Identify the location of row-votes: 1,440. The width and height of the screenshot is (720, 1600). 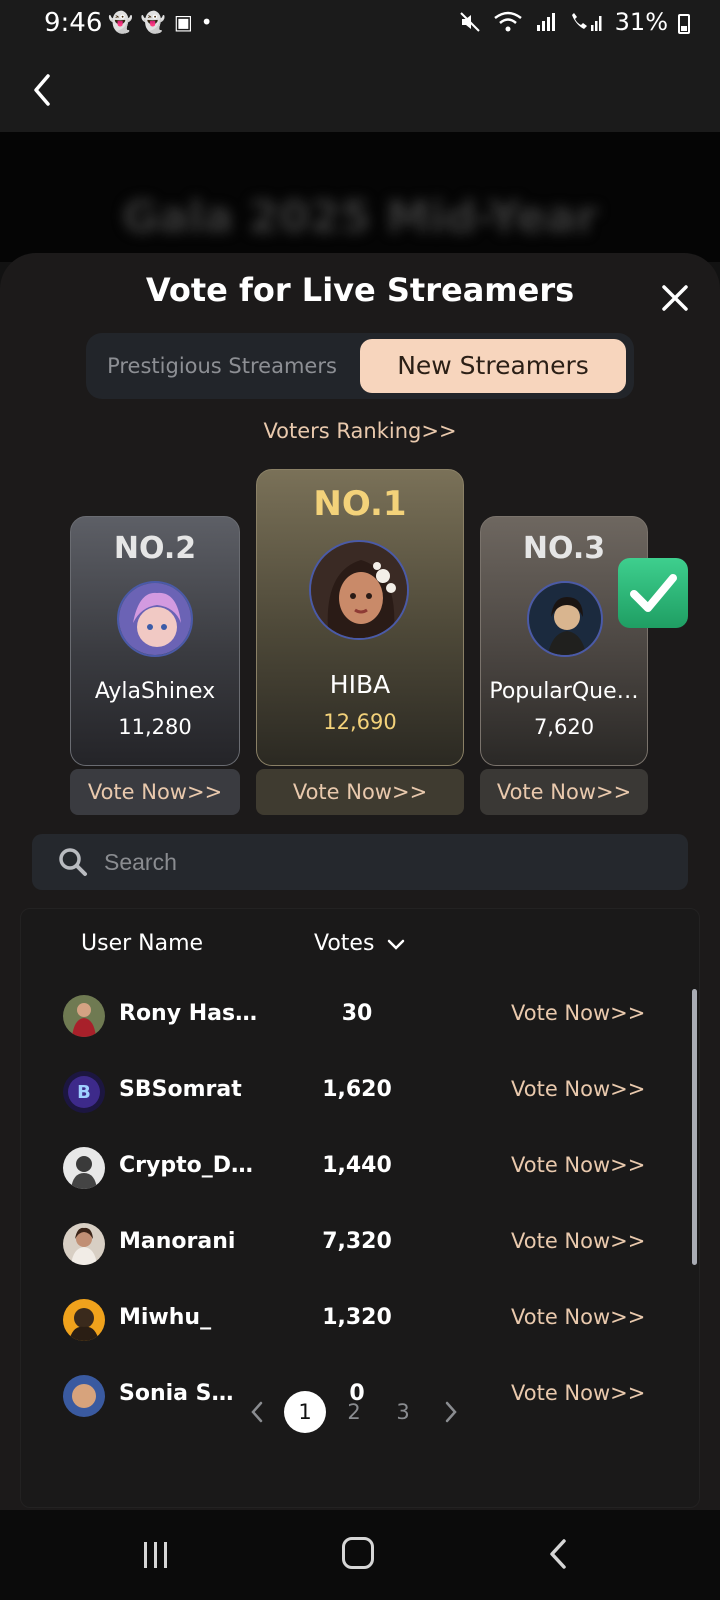
(357, 1165).